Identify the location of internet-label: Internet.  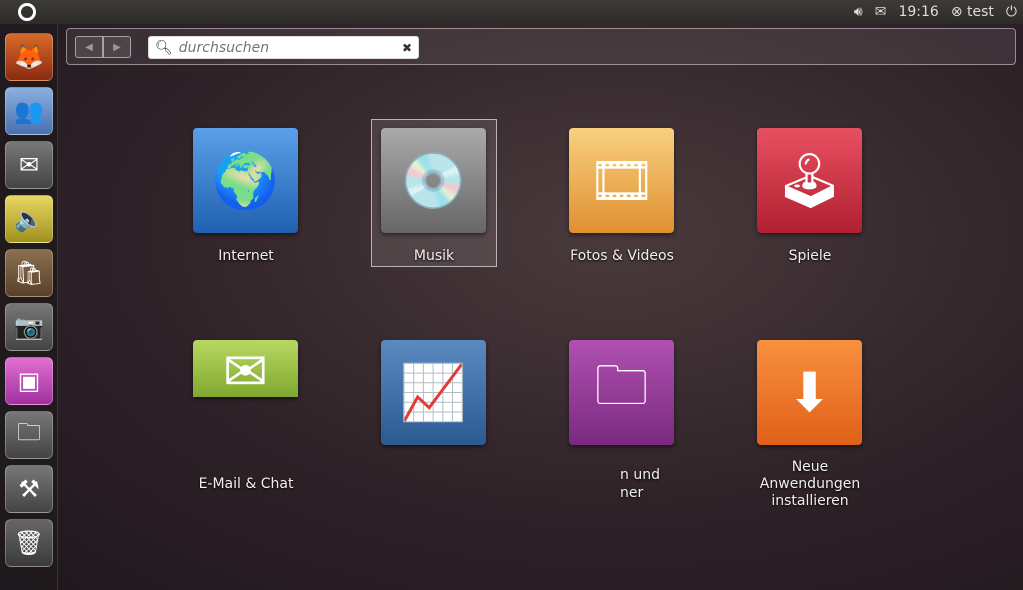
(246, 256).